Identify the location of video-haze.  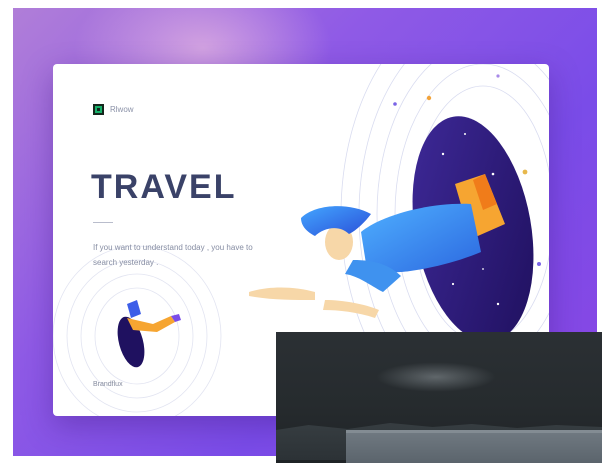
(436, 377).